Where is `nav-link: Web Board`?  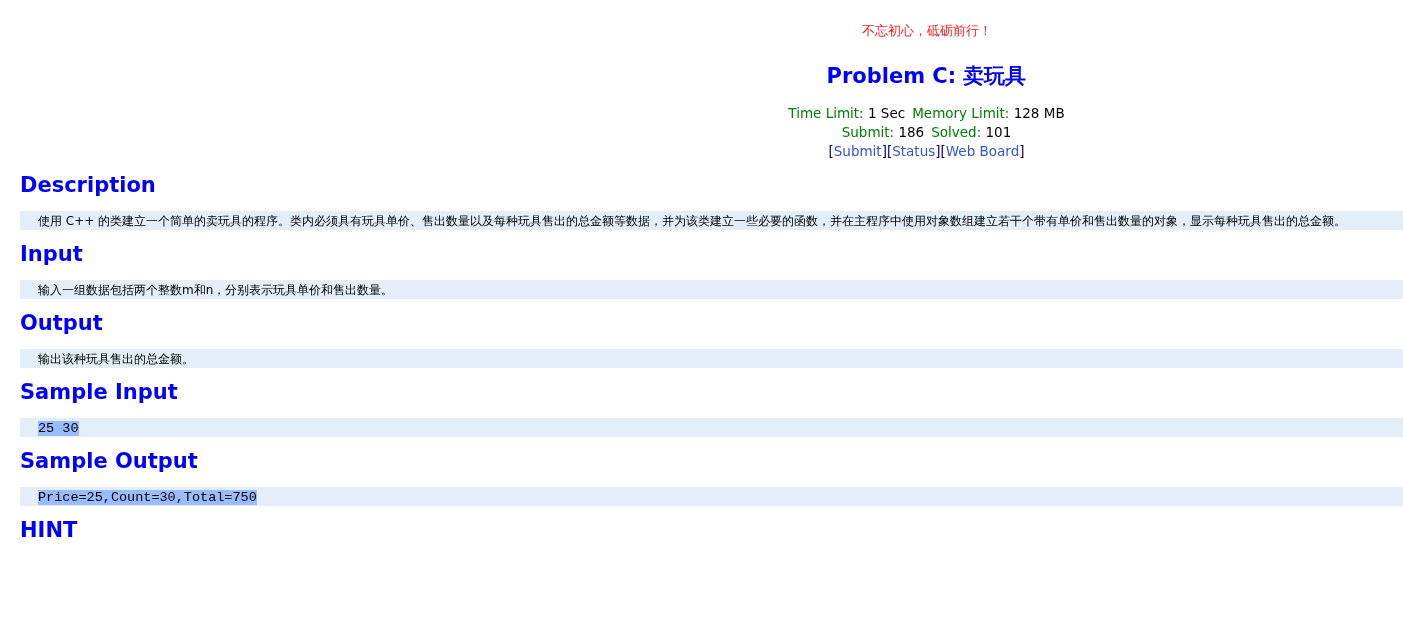
nav-link: Web Board is located at coordinates (982, 151).